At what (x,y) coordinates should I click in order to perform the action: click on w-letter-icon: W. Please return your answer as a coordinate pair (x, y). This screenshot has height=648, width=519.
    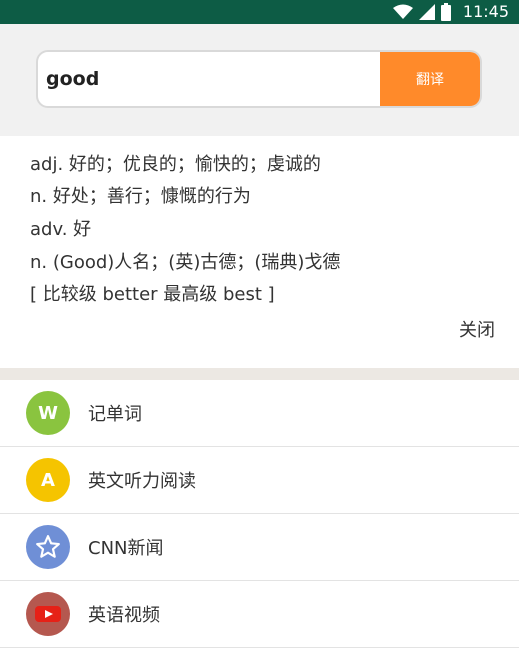
    Looking at the image, I should click on (48, 413).